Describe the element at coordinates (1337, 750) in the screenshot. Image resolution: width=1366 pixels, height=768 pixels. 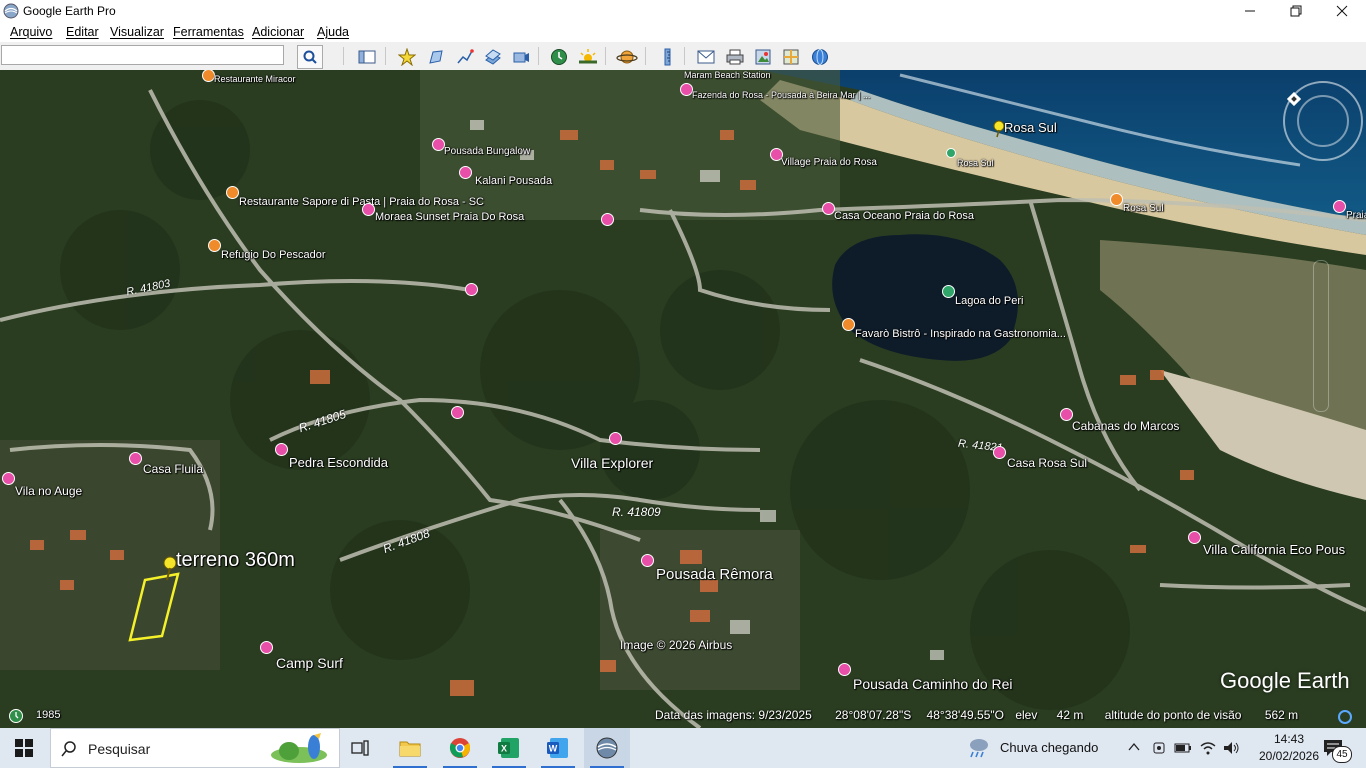
I see `notifications-button: 45` at that location.